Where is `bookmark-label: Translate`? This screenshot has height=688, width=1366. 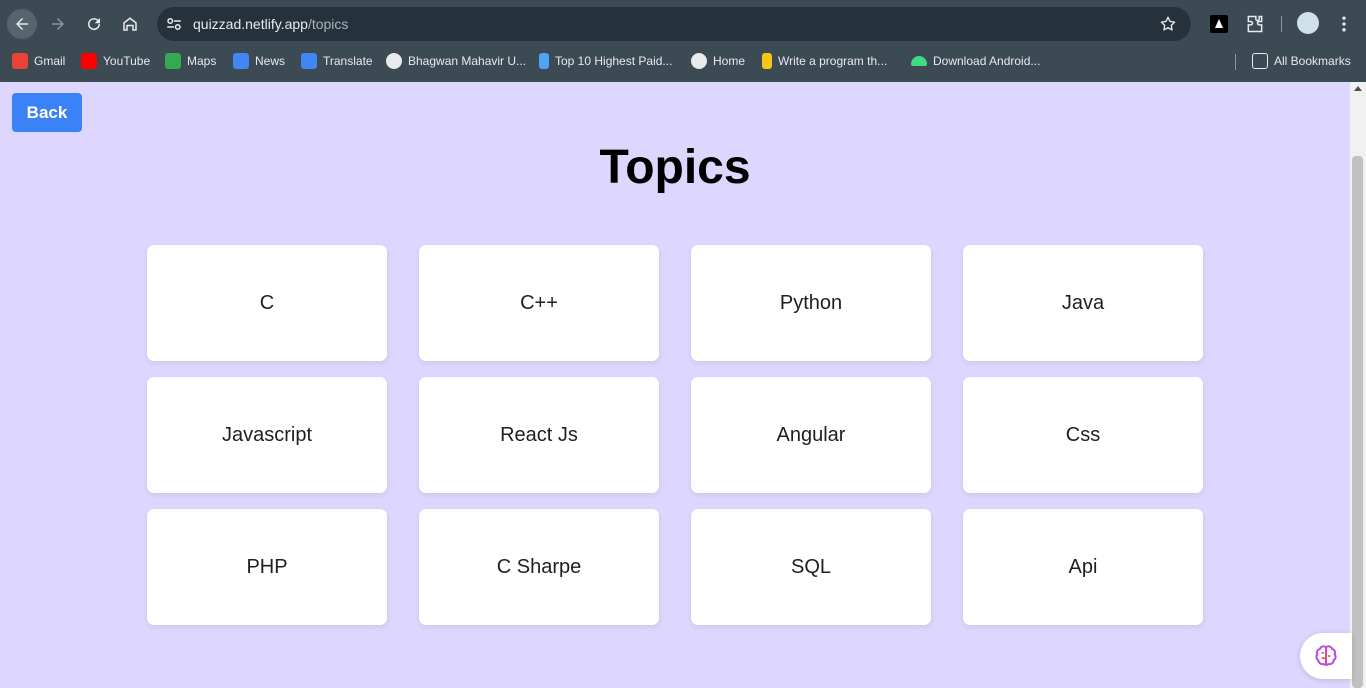 bookmark-label: Translate is located at coordinates (348, 61).